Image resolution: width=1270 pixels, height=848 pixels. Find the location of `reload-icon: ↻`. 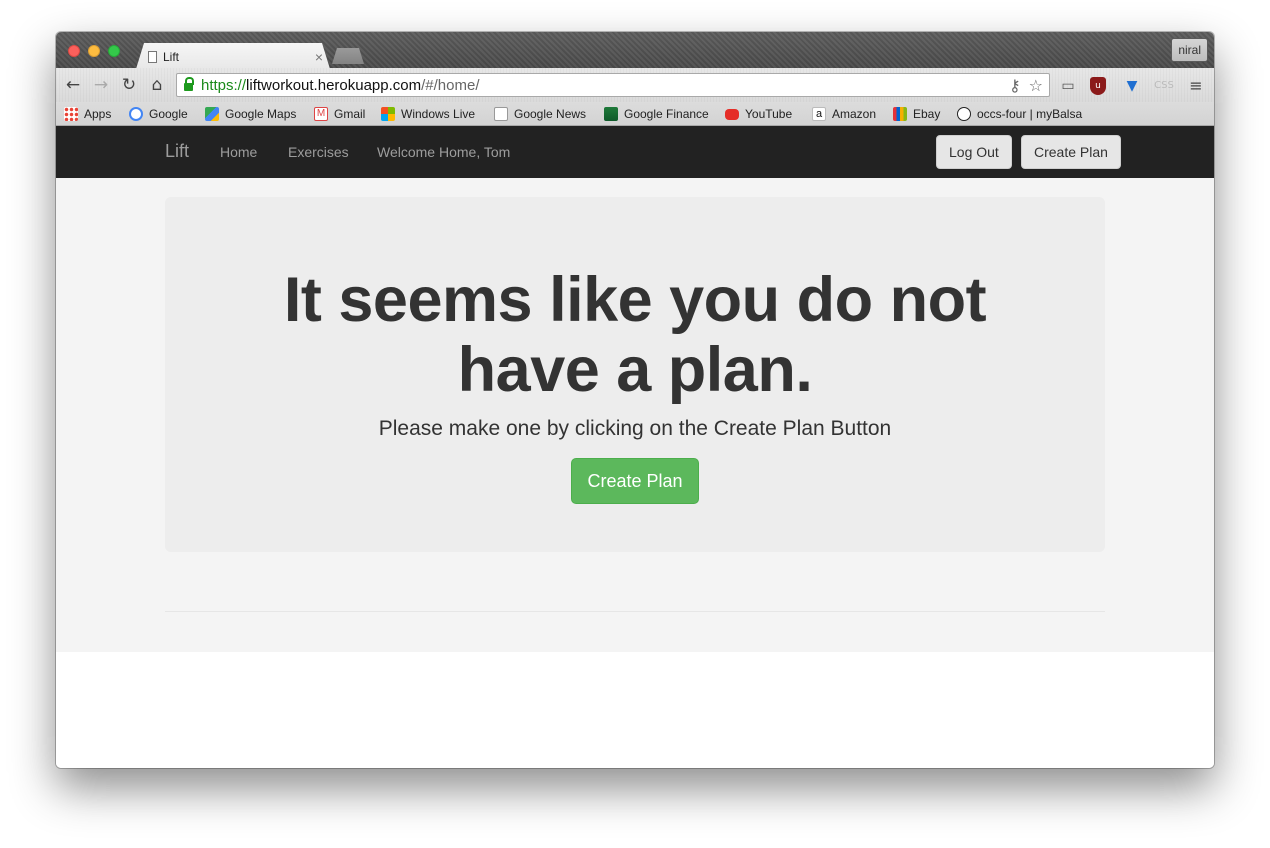

reload-icon: ↻ is located at coordinates (129, 85).